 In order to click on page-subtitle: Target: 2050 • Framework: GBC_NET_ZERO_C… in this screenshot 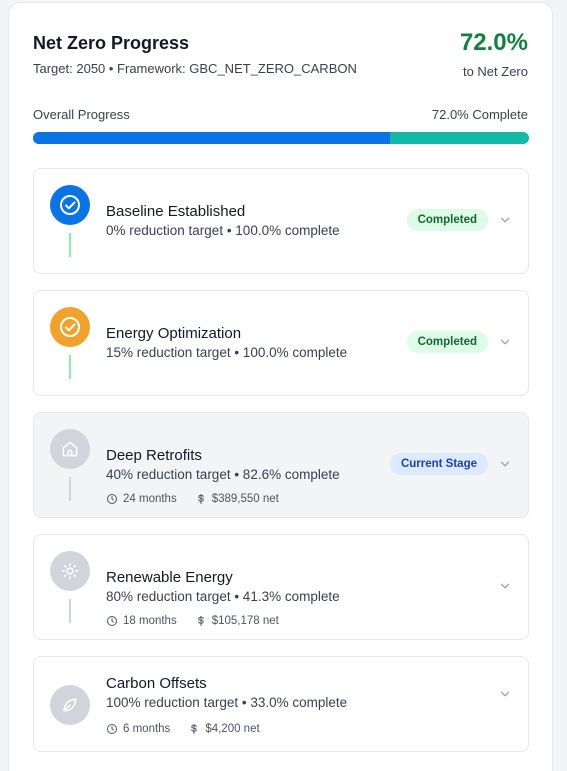, I will do `click(195, 68)`.